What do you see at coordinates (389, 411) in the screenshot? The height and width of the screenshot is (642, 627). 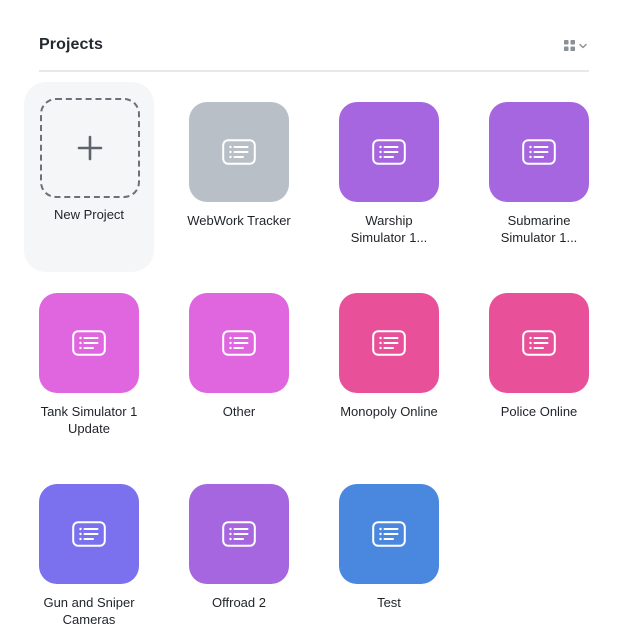 I see `project-name: Monopoly Online` at bounding box center [389, 411].